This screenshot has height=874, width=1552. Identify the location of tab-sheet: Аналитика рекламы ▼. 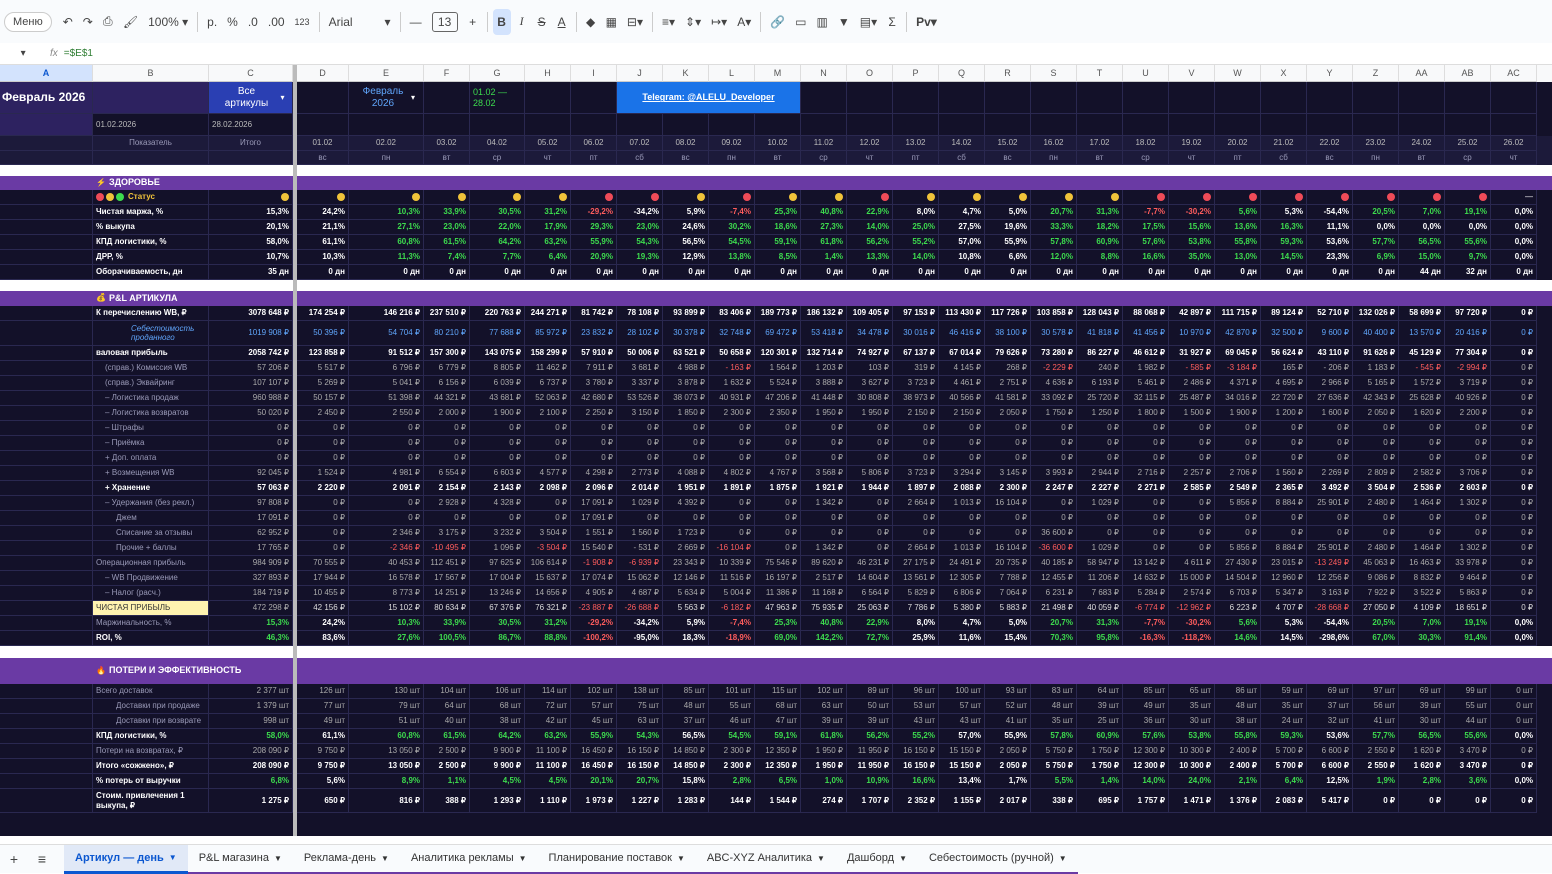
(468, 859).